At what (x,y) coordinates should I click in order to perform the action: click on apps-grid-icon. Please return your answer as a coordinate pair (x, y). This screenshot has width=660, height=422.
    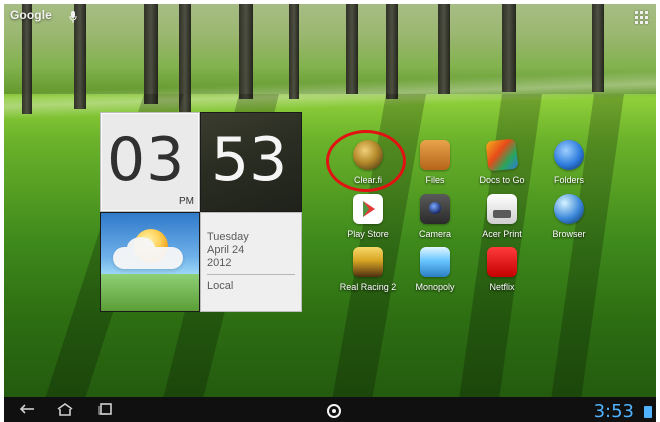
    Looking at the image, I should click on (642, 18).